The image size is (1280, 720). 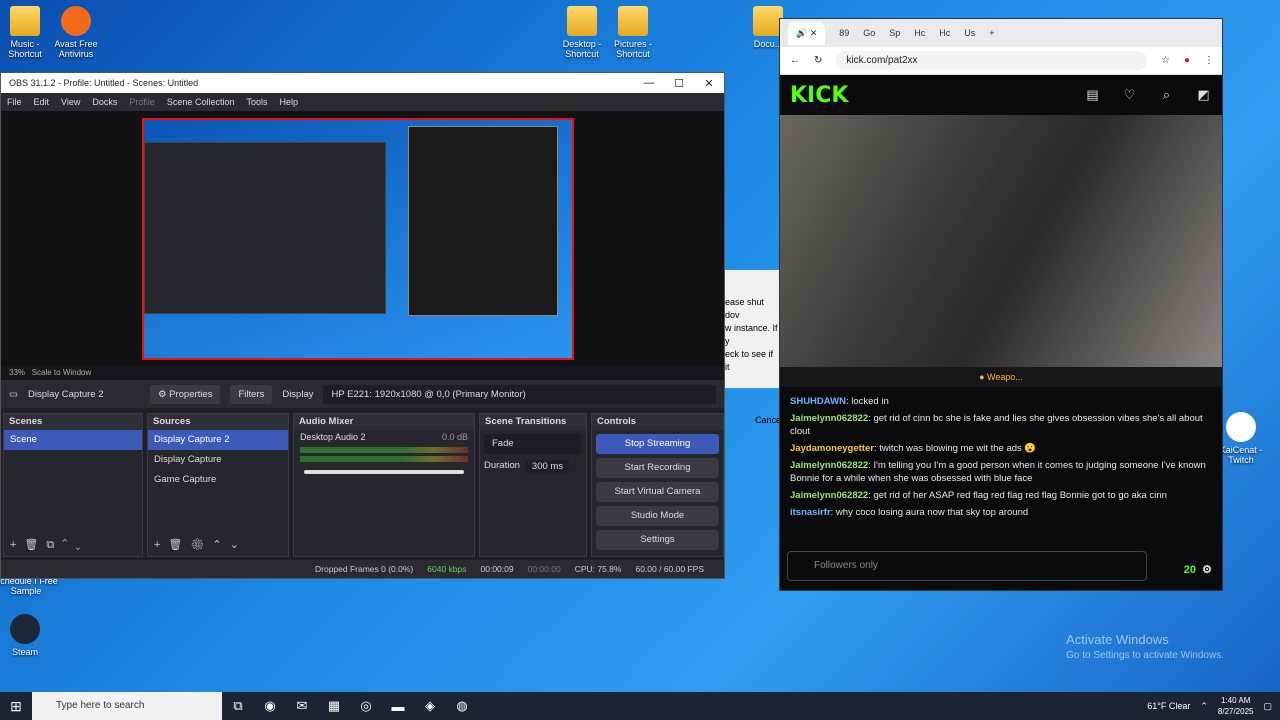 I want to click on settings-button: Settings, so click(x=657, y=540).